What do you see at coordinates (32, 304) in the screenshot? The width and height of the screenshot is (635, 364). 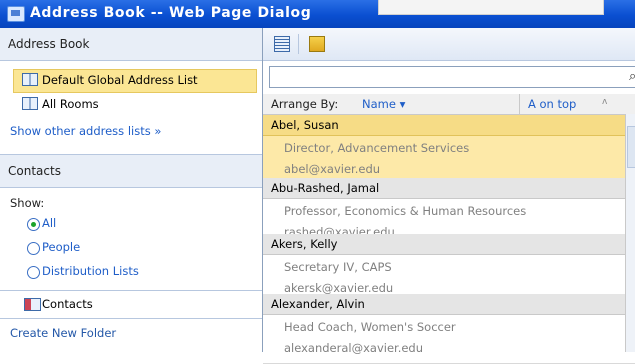 I see `contacts-card-icon` at bounding box center [32, 304].